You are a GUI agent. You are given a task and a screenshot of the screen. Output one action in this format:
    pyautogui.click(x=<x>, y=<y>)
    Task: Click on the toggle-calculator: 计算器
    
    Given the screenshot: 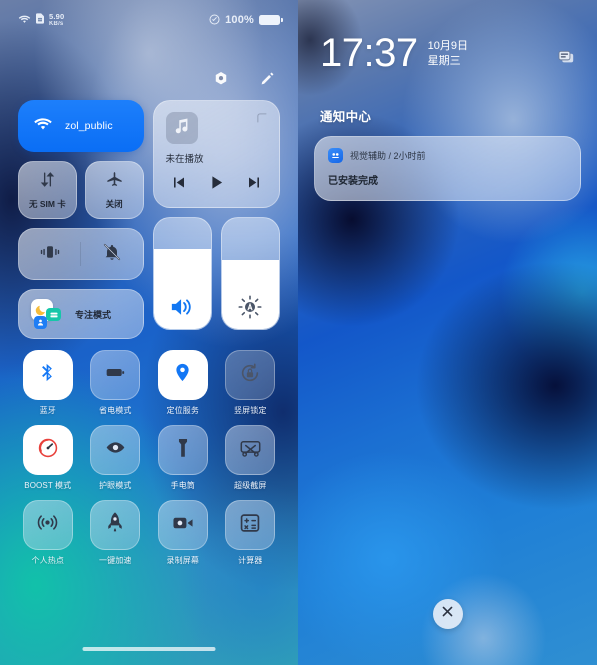 What is the action you would take?
    pyautogui.click(x=251, y=533)
    